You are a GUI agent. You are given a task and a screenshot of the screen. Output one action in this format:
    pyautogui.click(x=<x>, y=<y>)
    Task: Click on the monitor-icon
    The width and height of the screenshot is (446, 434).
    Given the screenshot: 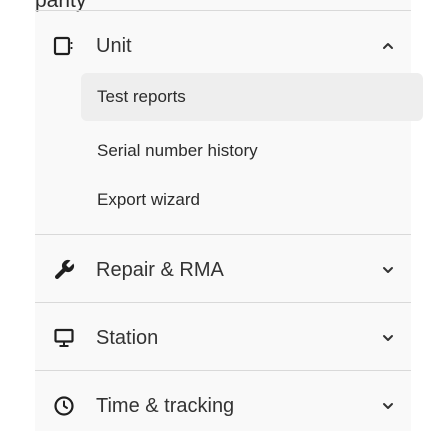 What is the action you would take?
    pyautogui.click(x=64, y=338)
    